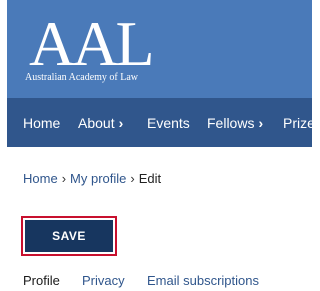 The height and width of the screenshot is (291, 320). I want to click on nav-item-label: Prize, so click(297, 123).